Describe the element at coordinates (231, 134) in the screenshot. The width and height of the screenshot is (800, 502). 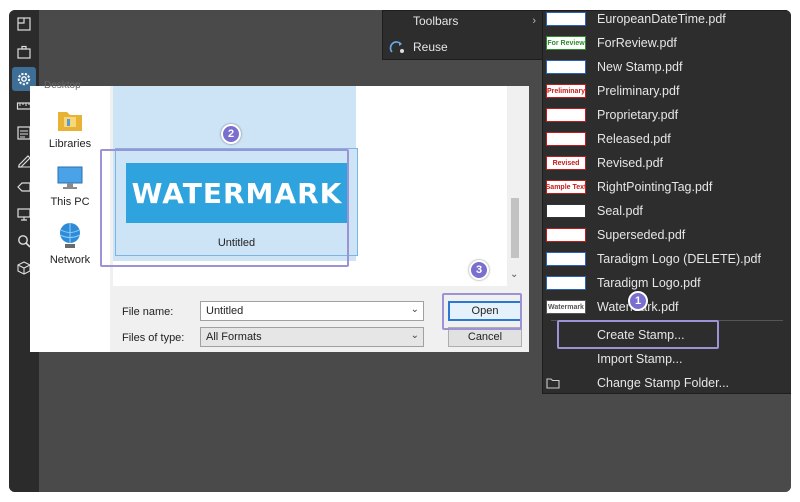
I see `step-badge-2: 2` at that location.